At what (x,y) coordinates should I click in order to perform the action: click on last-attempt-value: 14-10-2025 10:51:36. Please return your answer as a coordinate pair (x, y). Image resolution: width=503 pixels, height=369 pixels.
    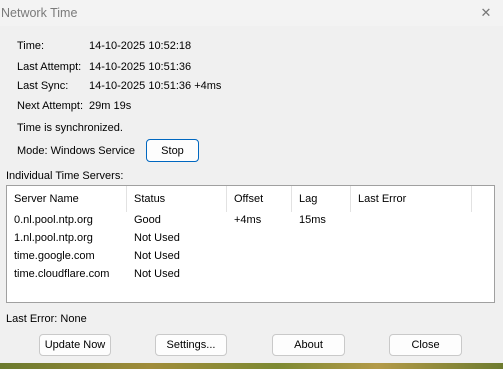
    Looking at the image, I should click on (140, 67).